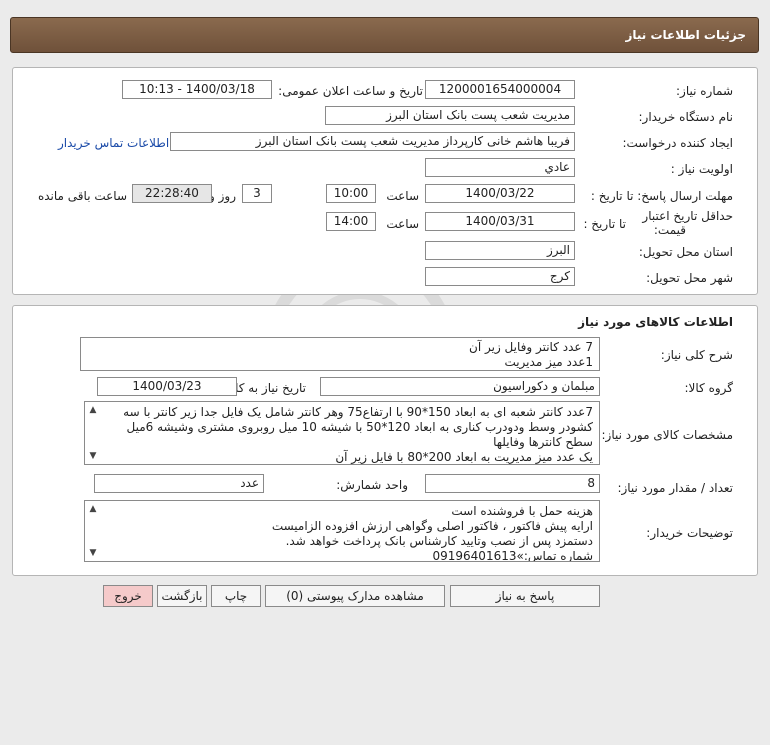 The image size is (770, 745). I want to click on notes-line: هزینه حمل با فروشنده است, so click(522, 511).